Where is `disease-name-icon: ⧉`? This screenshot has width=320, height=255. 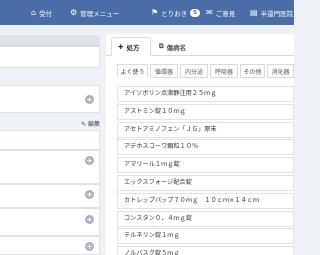 disease-name-icon: ⧉ is located at coordinates (161, 46).